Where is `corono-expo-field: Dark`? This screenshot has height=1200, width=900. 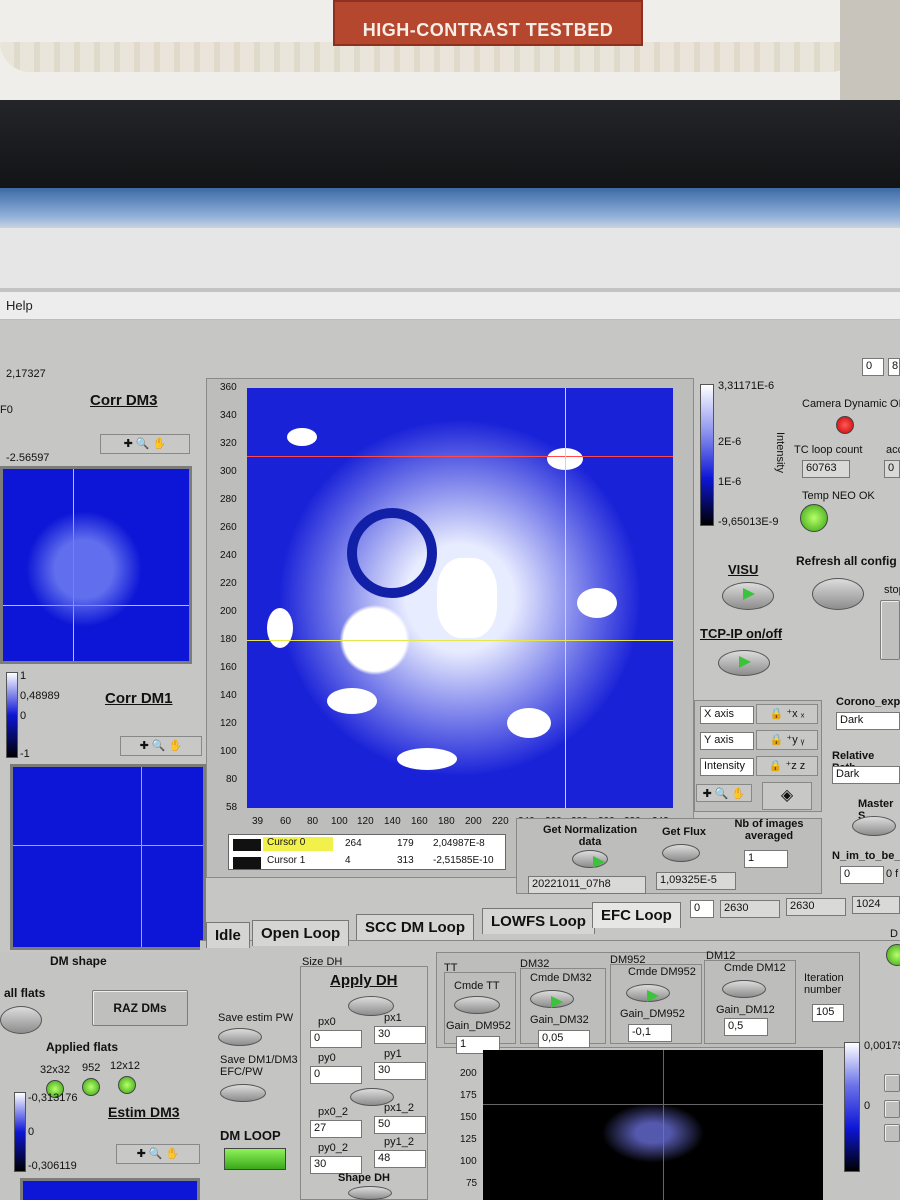 corono-expo-field: Dark is located at coordinates (868, 721).